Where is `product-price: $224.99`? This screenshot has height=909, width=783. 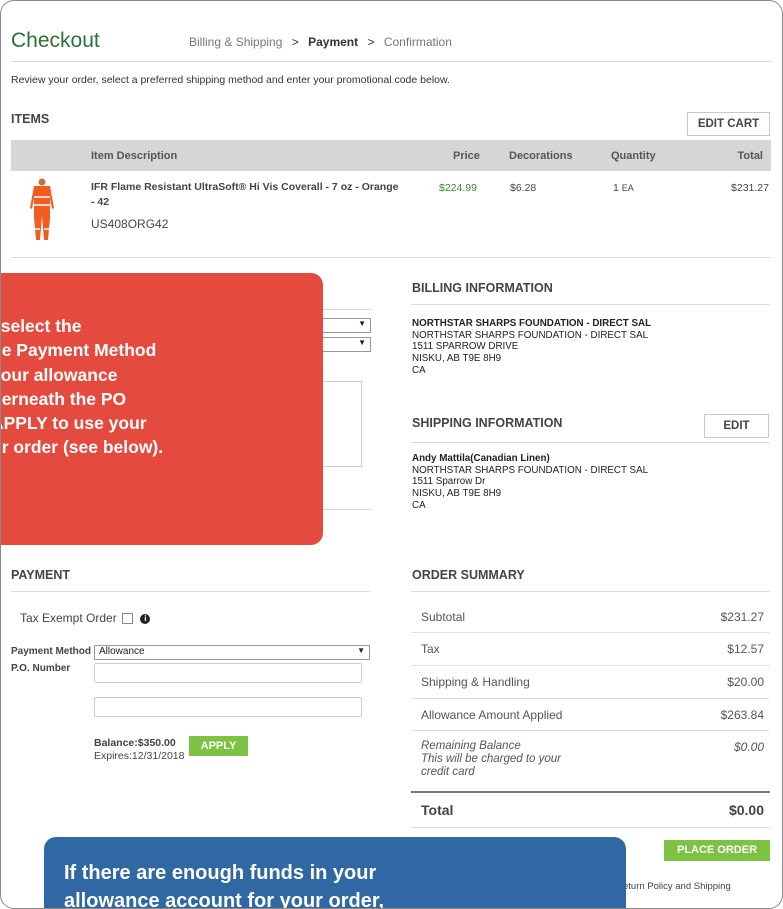 product-price: $224.99 is located at coordinates (458, 188).